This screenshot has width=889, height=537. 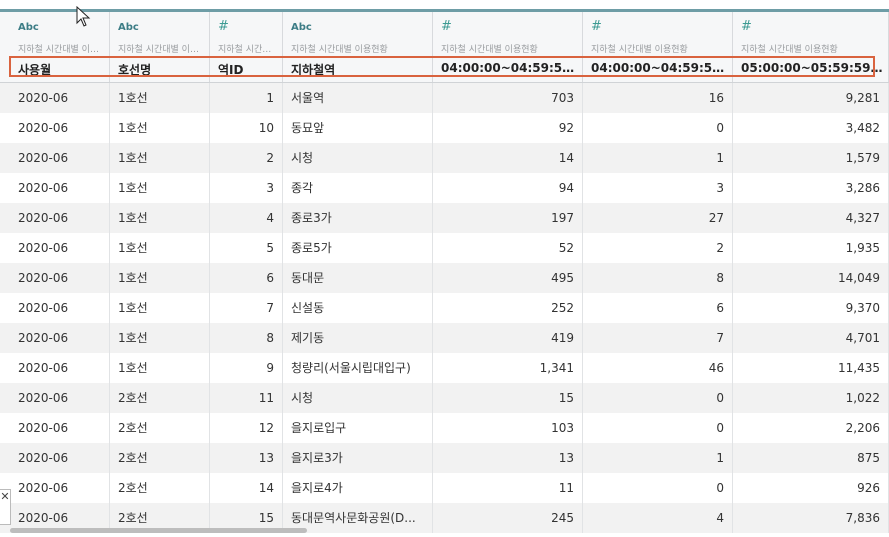 I want to click on table-cell: 9,281, so click(x=811, y=98).